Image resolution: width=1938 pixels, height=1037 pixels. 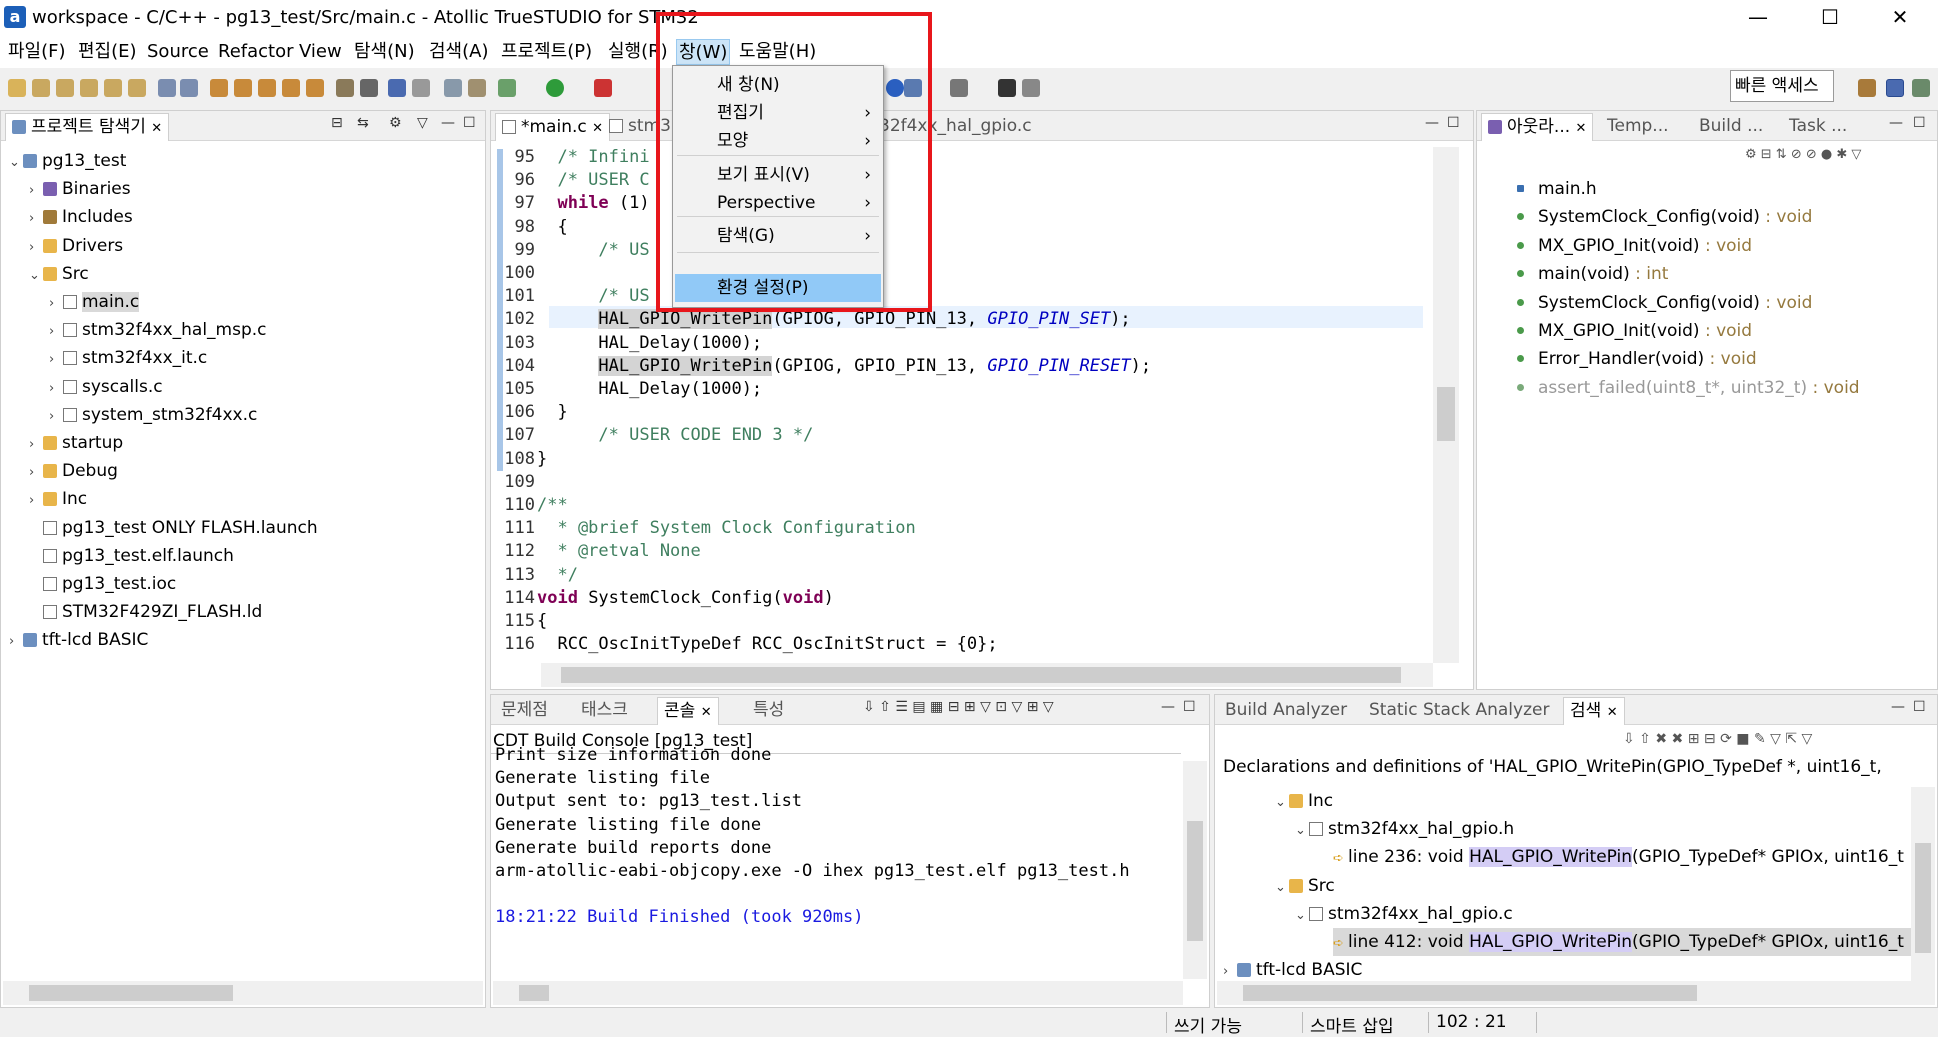 I want to click on explorer-item: › Drivers, so click(x=76, y=246).